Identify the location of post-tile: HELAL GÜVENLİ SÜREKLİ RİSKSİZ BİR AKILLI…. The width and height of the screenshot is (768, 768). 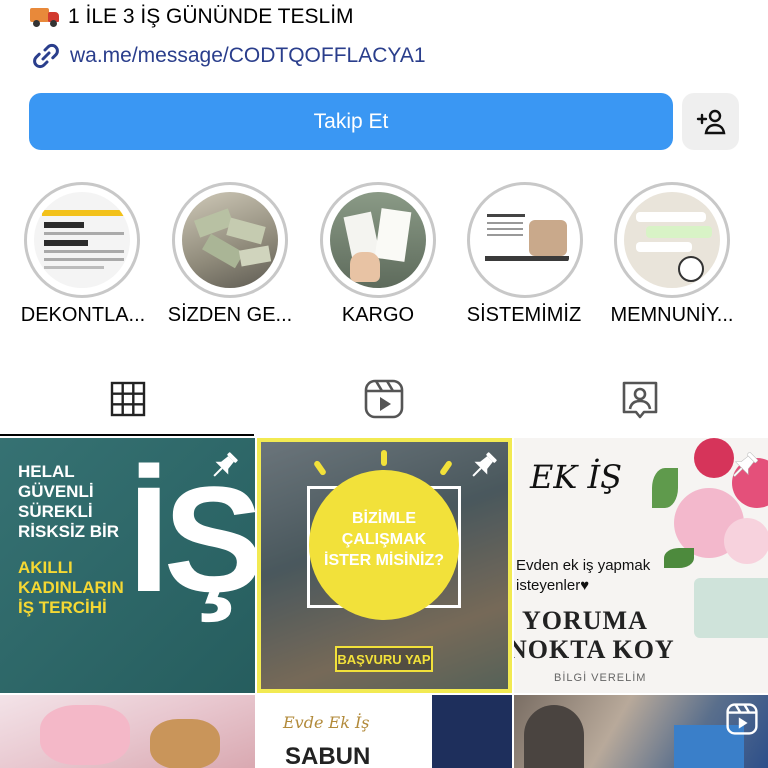
(127, 565).